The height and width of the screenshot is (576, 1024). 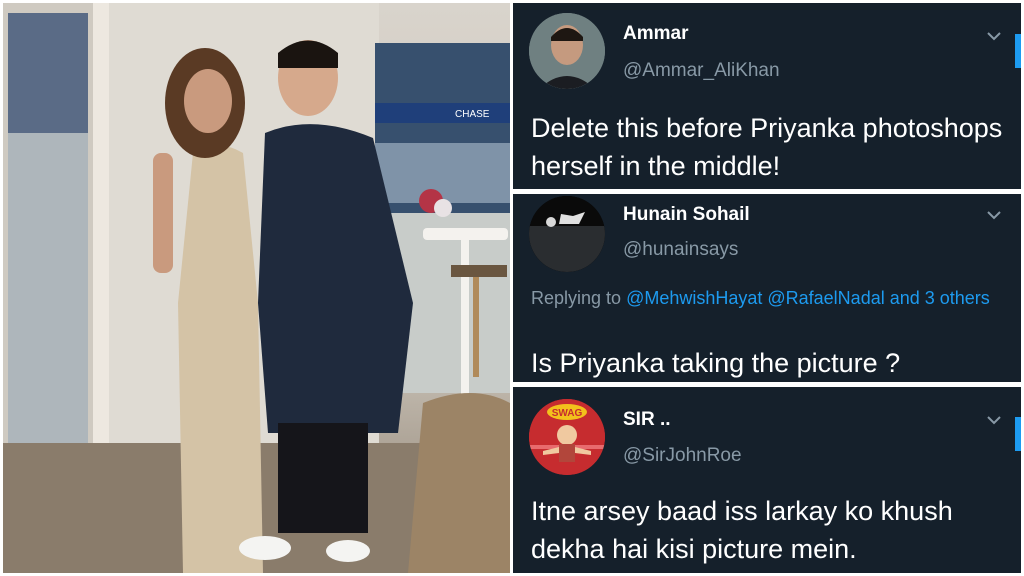 What do you see at coordinates (655, 34) in the screenshot?
I see `tweet-author-name: Ammar` at bounding box center [655, 34].